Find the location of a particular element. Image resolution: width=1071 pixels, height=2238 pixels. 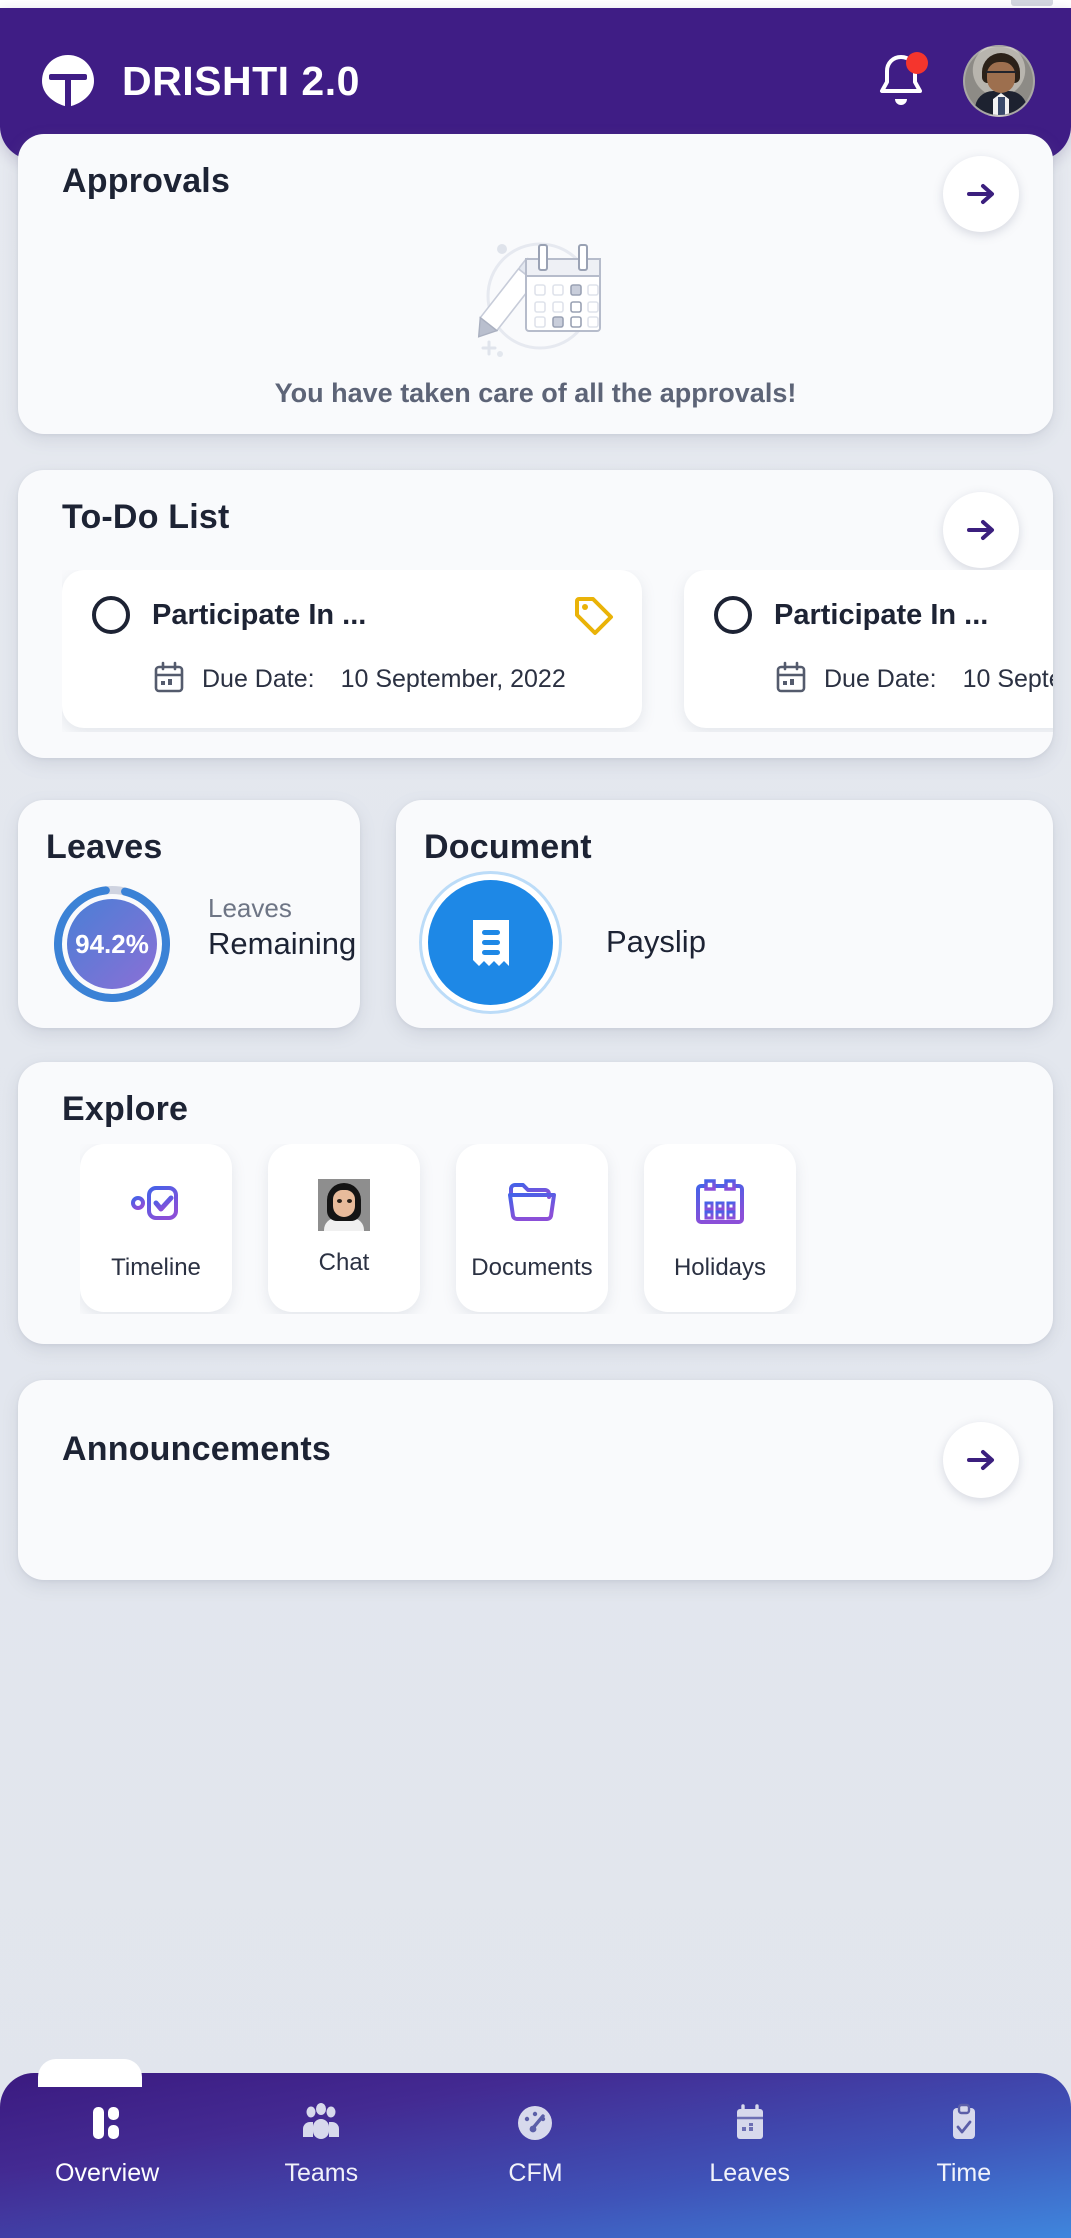

drishti-logo-icon is located at coordinates (68, 81).